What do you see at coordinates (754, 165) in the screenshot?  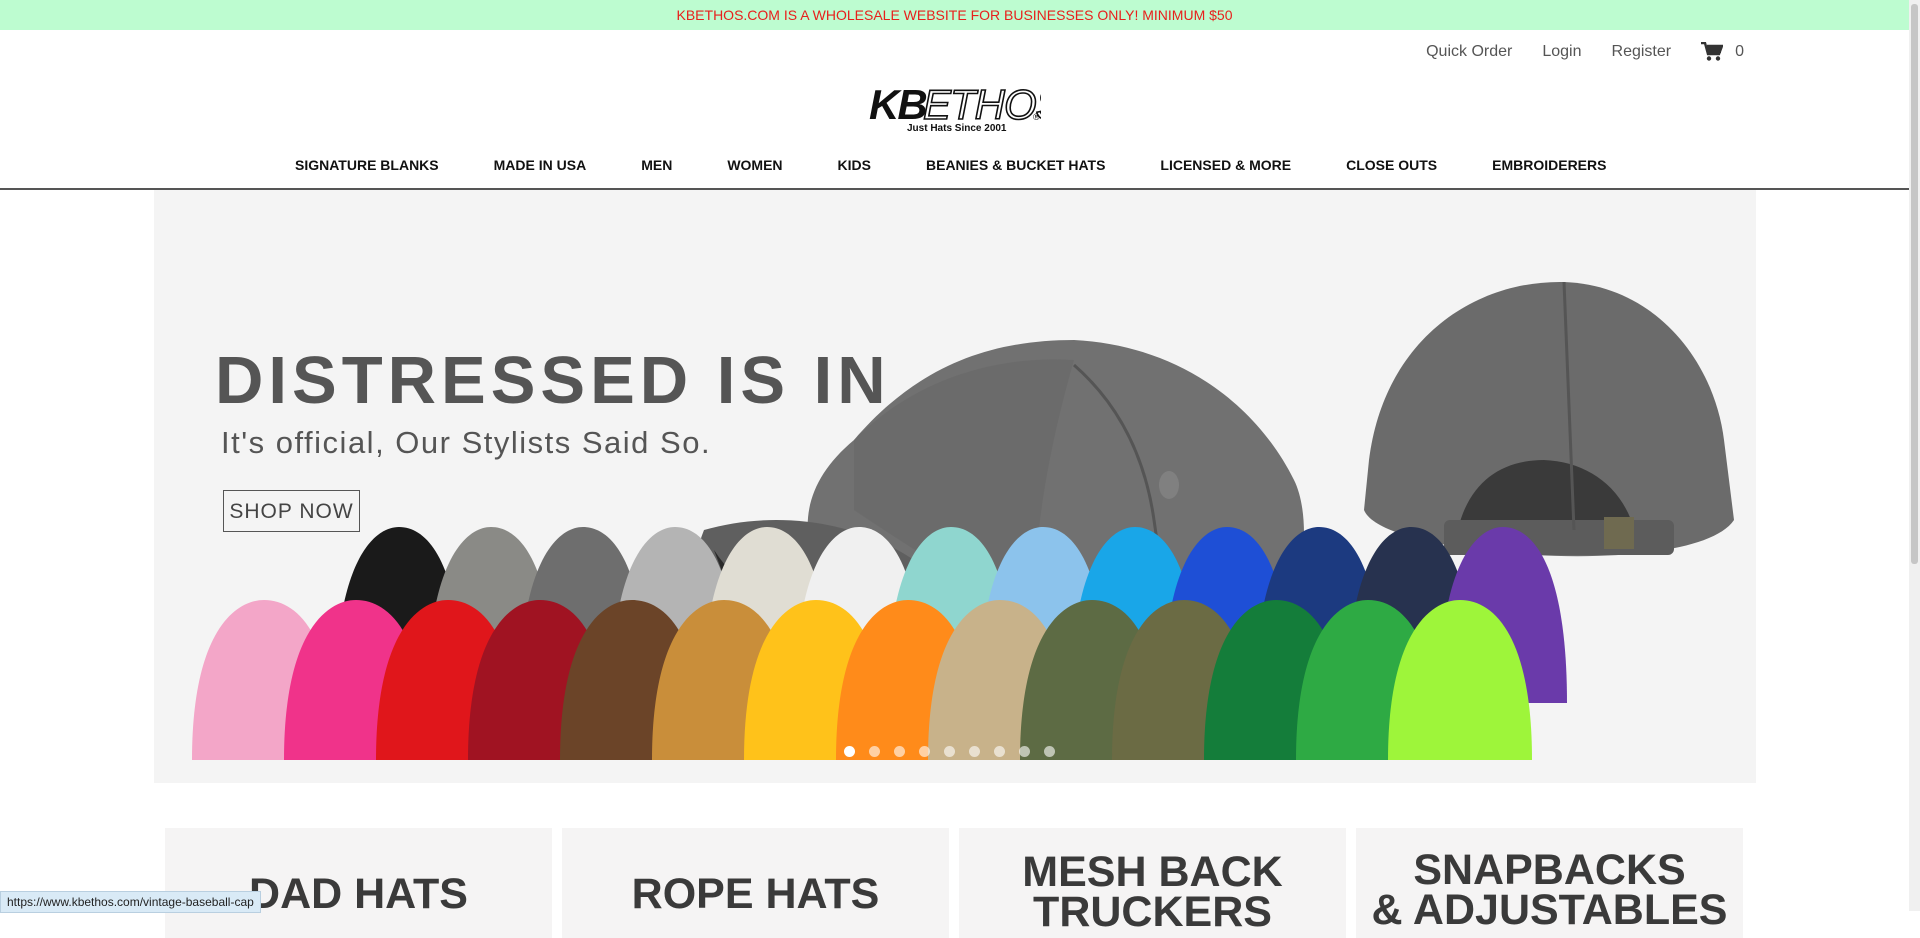 I see `nav-women: WOMEN` at bounding box center [754, 165].